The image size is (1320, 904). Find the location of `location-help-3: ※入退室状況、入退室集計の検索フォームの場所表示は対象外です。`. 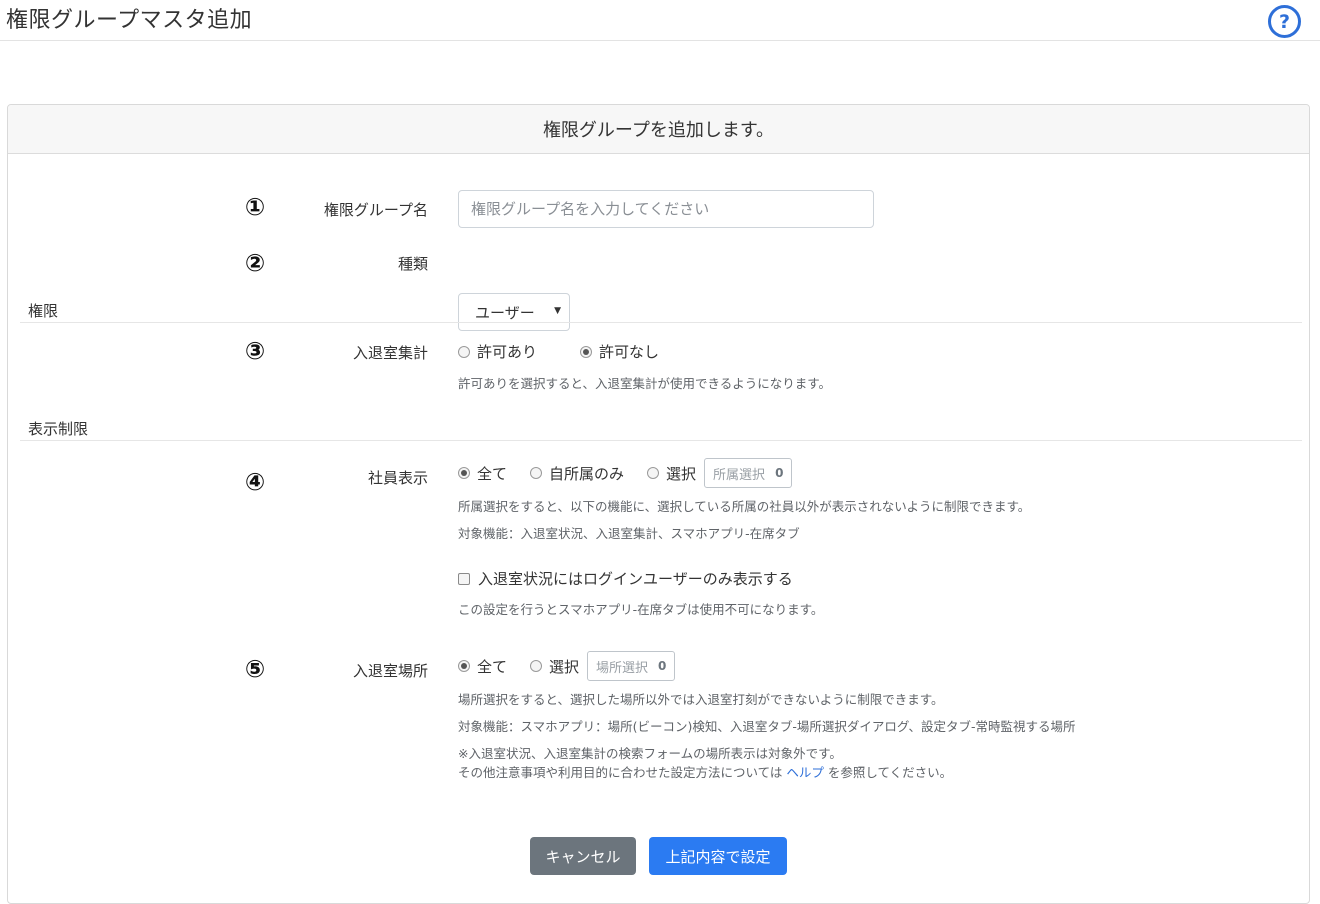

location-help-3: ※入退室状況、入退室集計の検索フォームの場所表示は対象外です。 is located at coordinates (650, 753).